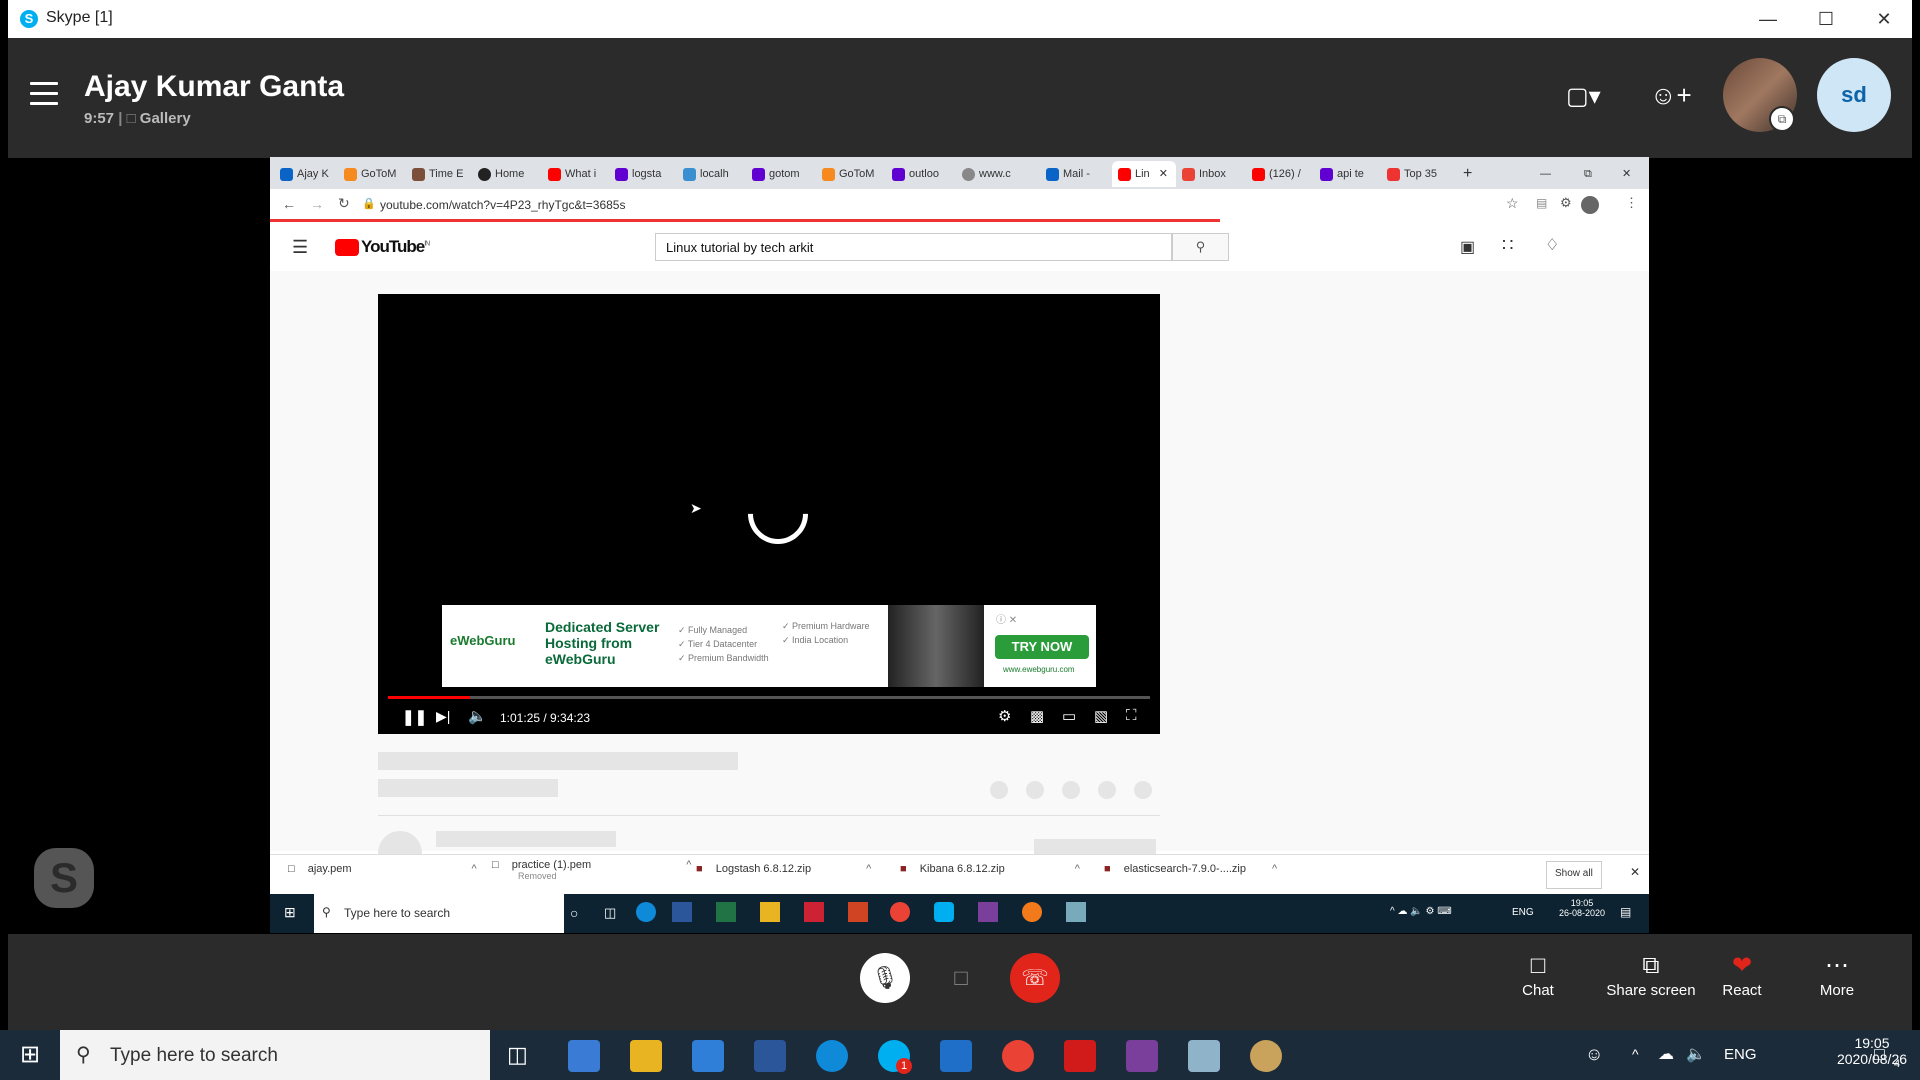 Image resolution: width=1920 pixels, height=1080 pixels. Describe the element at coordinates (1837, 974) in the screenshot. I see `more-button: ⋯ More` at that location.